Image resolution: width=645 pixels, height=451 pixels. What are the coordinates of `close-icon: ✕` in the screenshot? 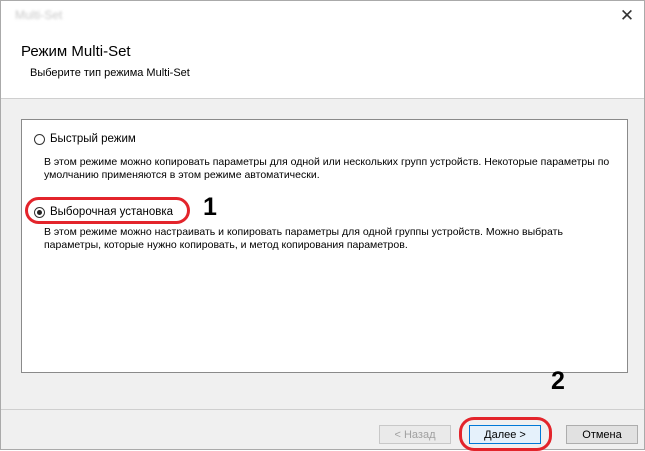 It's located at (627, 15).